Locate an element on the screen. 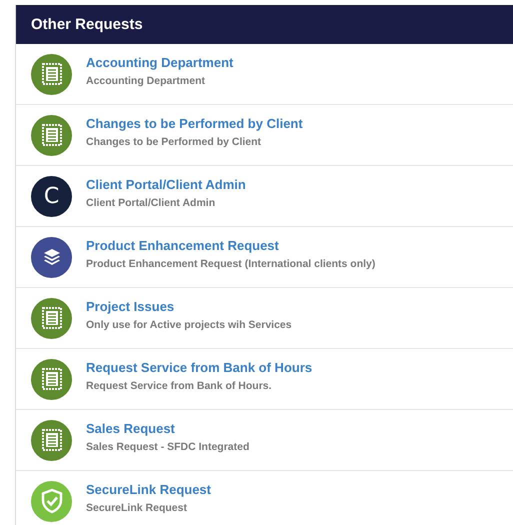 This screenshot has height=525, width=513. request-description: Product Enhancement Request (International clients only) is located at coordinates (231, 264).